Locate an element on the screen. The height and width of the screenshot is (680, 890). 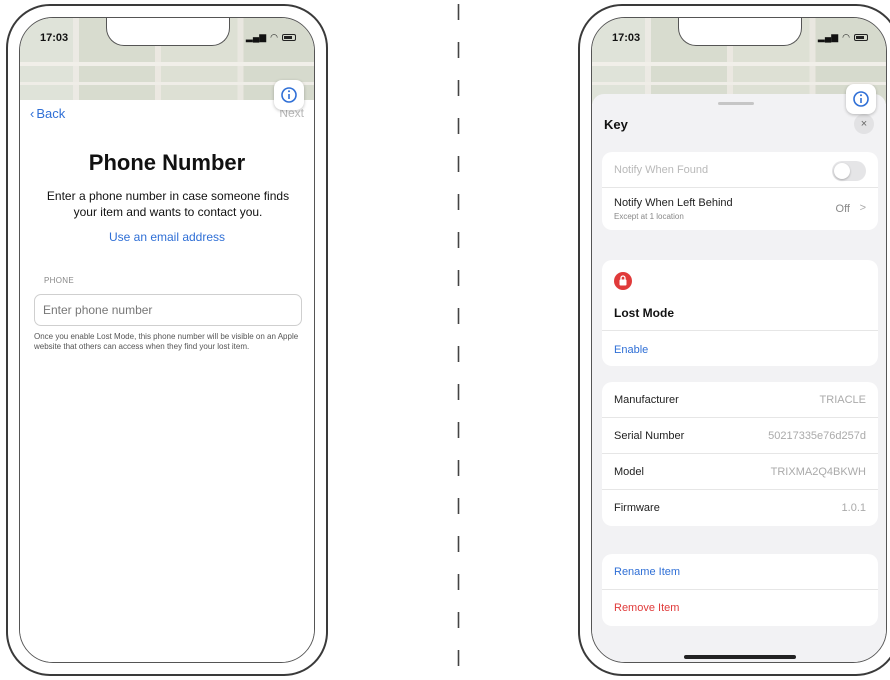
back-label: Back is located at coordinates (51, 113).